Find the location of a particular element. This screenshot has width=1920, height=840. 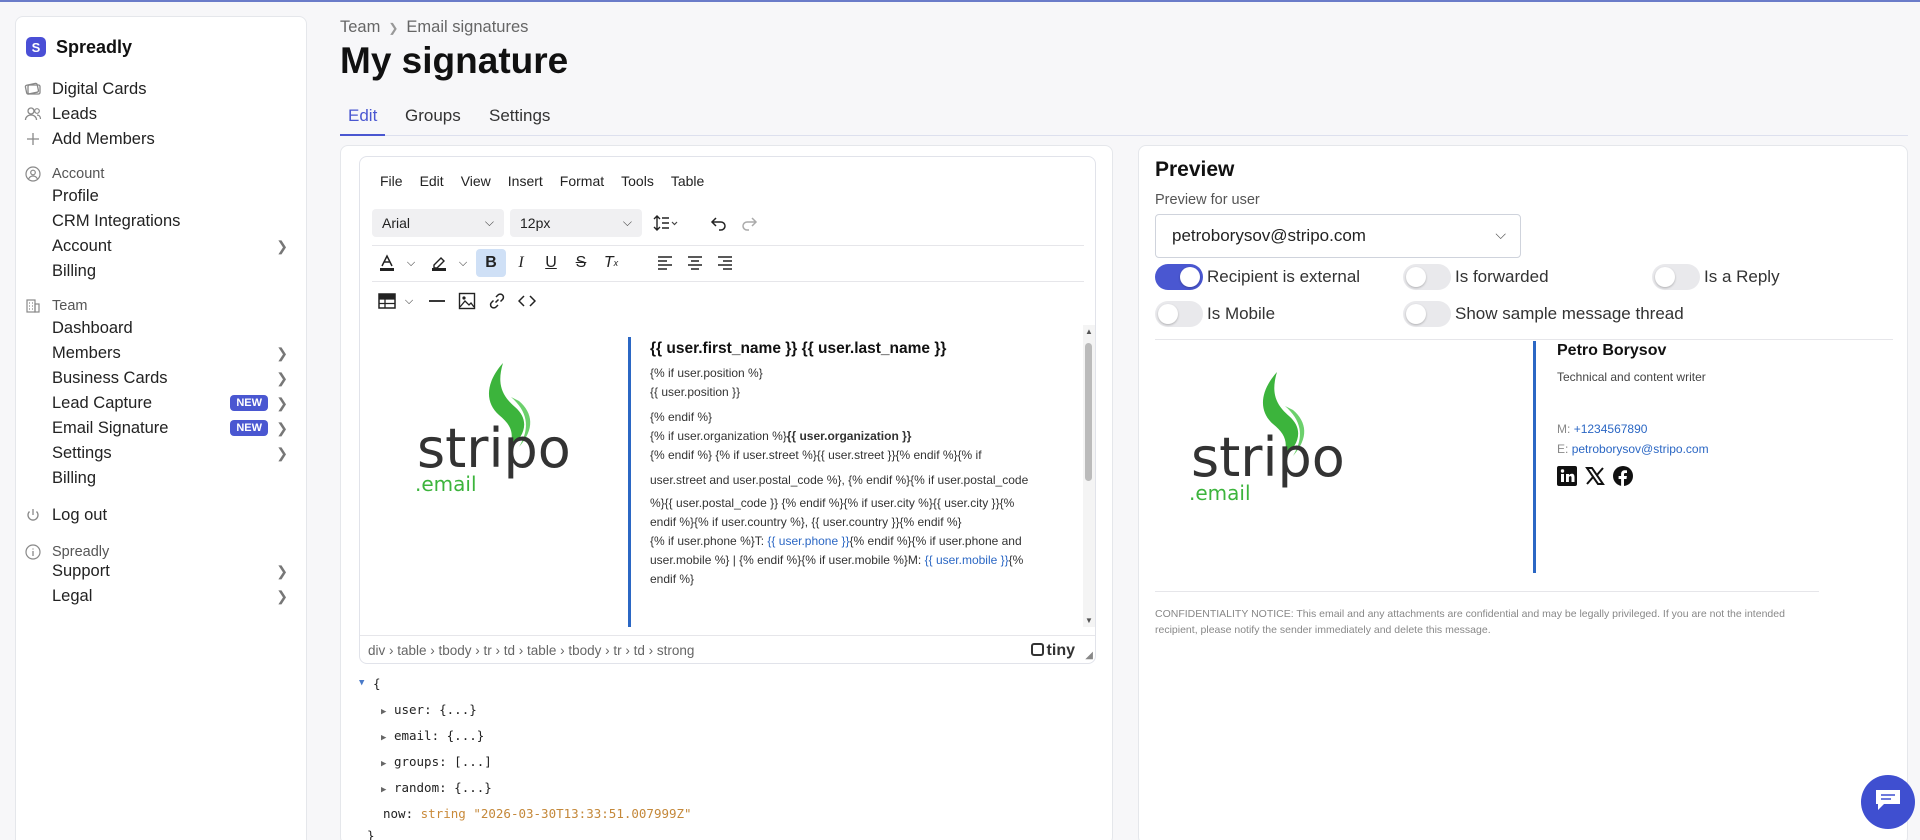

resize-handle-icon: ◢ is located at coordinates (1089, 655).